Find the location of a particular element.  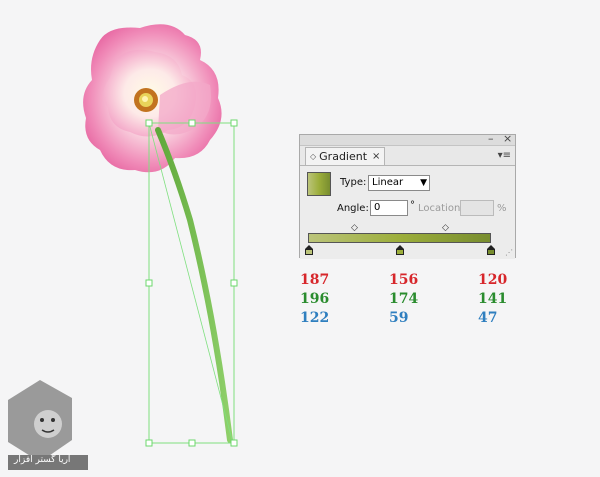

location-input is located at coordinates (477, 208).